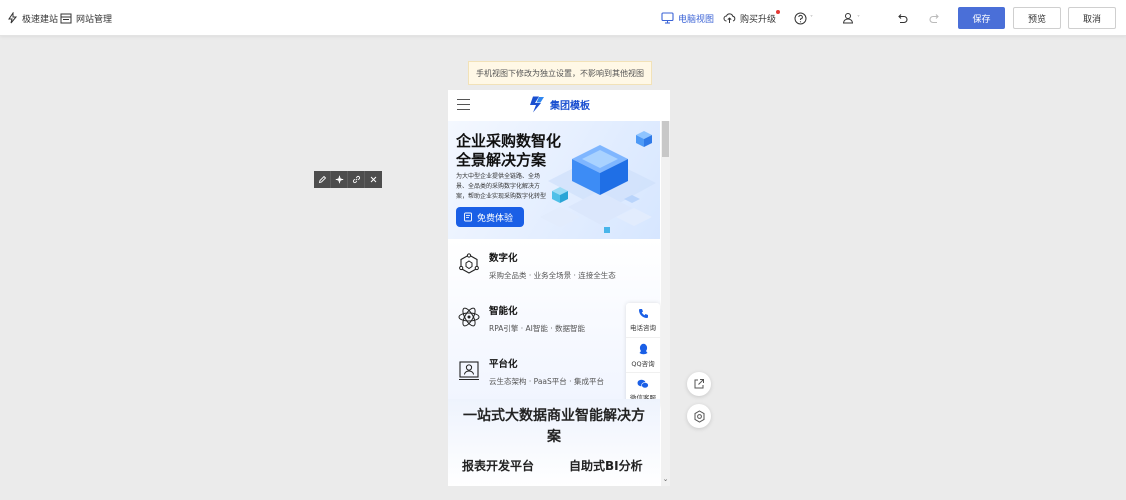  What do you see at coordinates (643, 328) in the screenshot?
I see `phone-consult-label: 电话咨询` at bounding box center [643, 328].